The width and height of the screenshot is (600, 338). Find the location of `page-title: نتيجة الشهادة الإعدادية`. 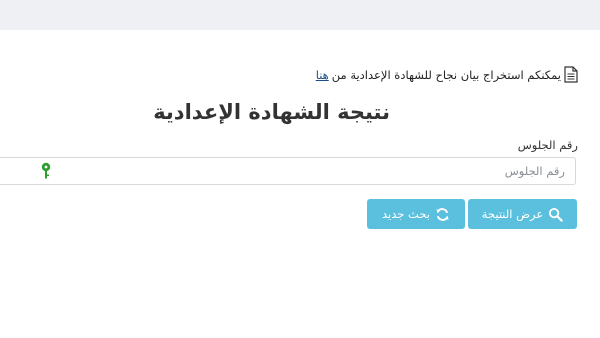

page-title: نتيجة الشهادة الإعدادية is located at coordinates (271, 112).